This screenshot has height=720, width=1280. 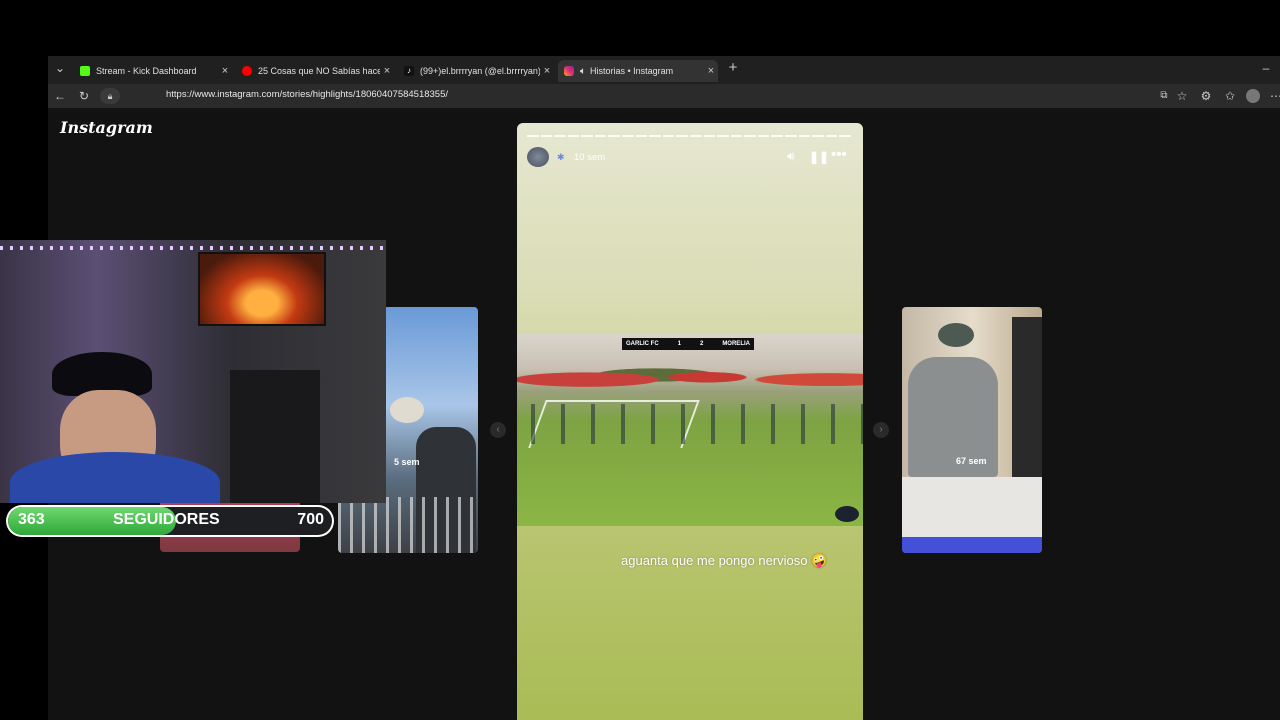 What do you see at coordinates (847, 514) in the screenshot?
I see `watermark-logo` at bounding box center [847, 514].